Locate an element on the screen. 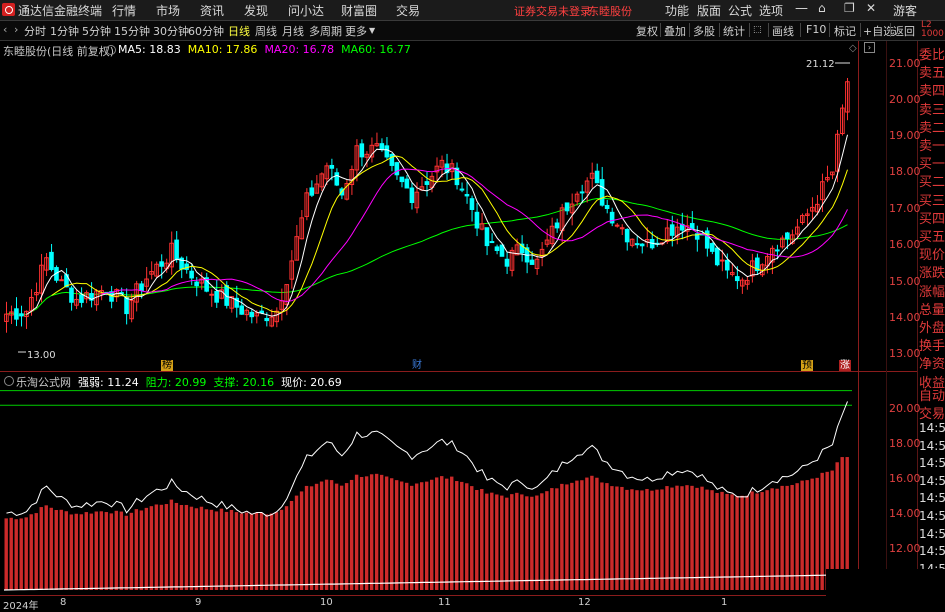 This screenshot has width=945, height=612. price-tick-16: 16.00 is located at coordinates (905, 244).